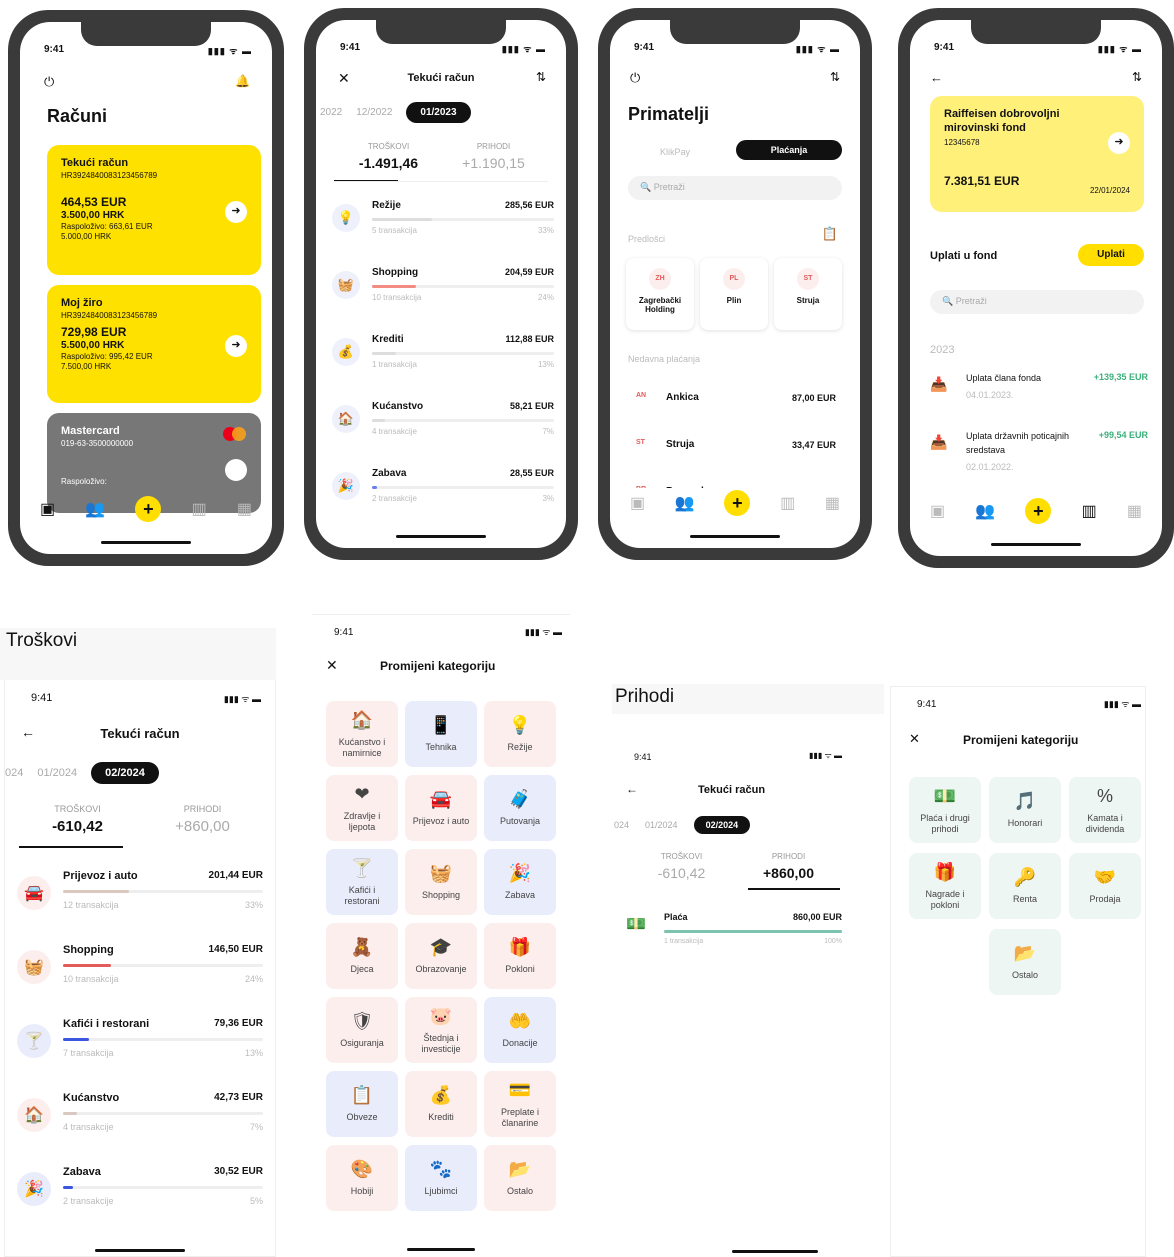 This screenshot has width=1174, height=1257. What do you see at coordinates (520, 808) in the screenshot?
I see `category-tile: 🧳 Putovanja` at bounding box center [520, 808].